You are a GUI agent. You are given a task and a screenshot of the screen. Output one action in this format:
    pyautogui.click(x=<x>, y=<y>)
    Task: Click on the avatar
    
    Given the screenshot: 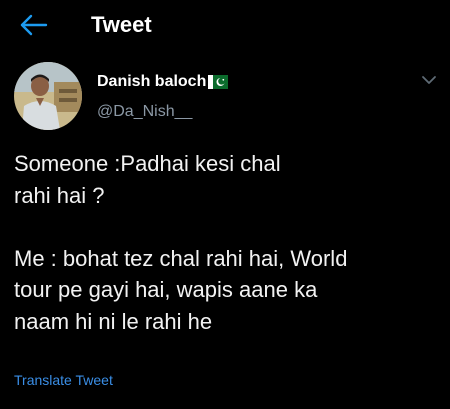 What is the action you would take?
    pyautogui.click(x=48, y=96)
    